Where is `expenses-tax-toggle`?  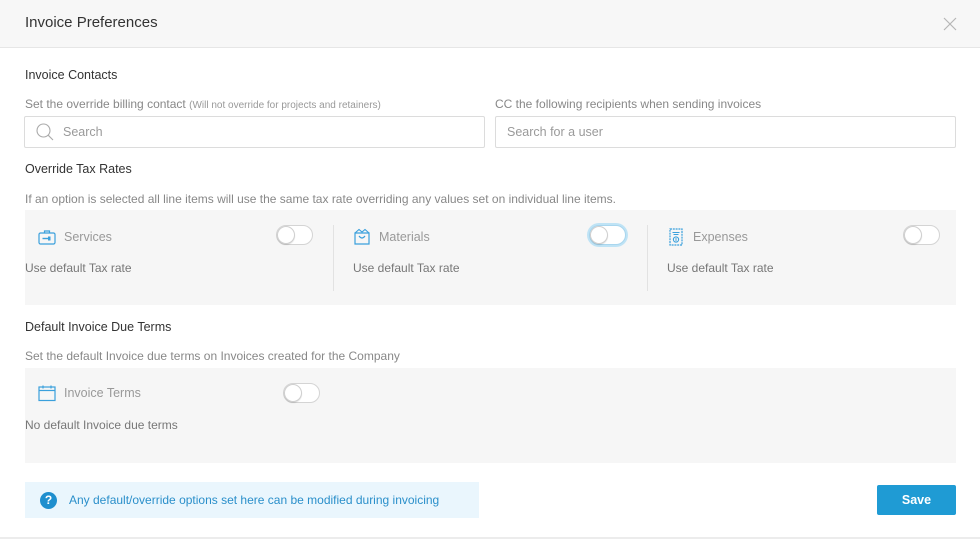
expenses-tax-toggle is located at coordinates (921, 235).